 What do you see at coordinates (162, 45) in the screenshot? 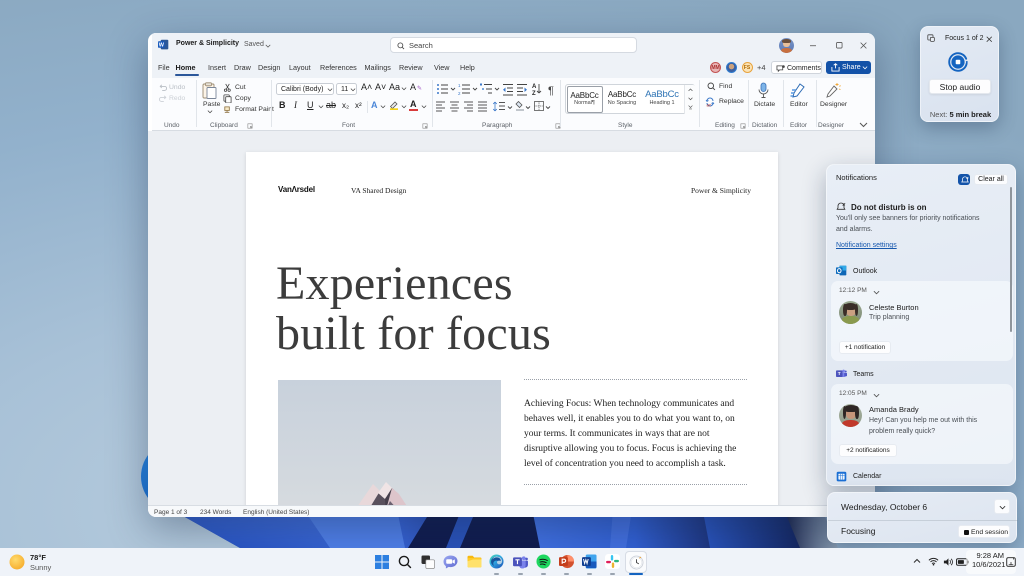
I see `svg-text: W` at bounding box center [162, 45].